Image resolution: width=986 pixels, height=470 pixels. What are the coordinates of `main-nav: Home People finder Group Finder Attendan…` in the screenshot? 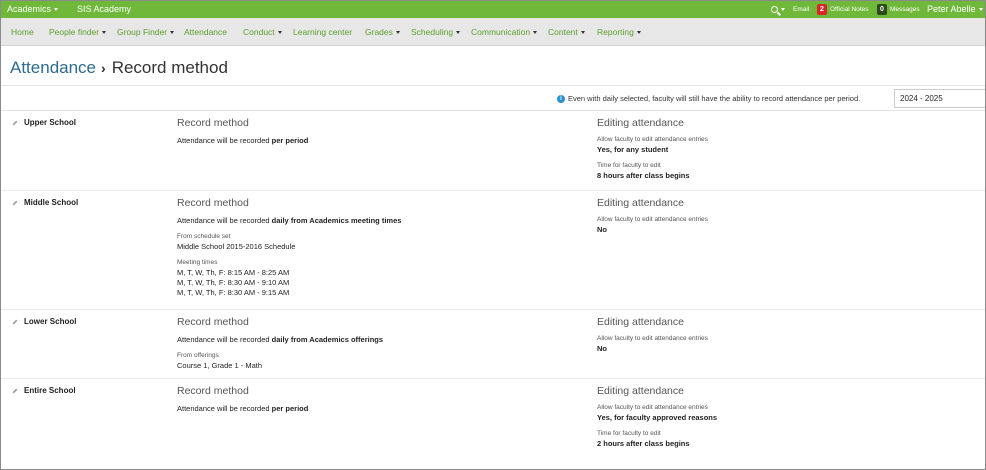 It's located at (493, 32).